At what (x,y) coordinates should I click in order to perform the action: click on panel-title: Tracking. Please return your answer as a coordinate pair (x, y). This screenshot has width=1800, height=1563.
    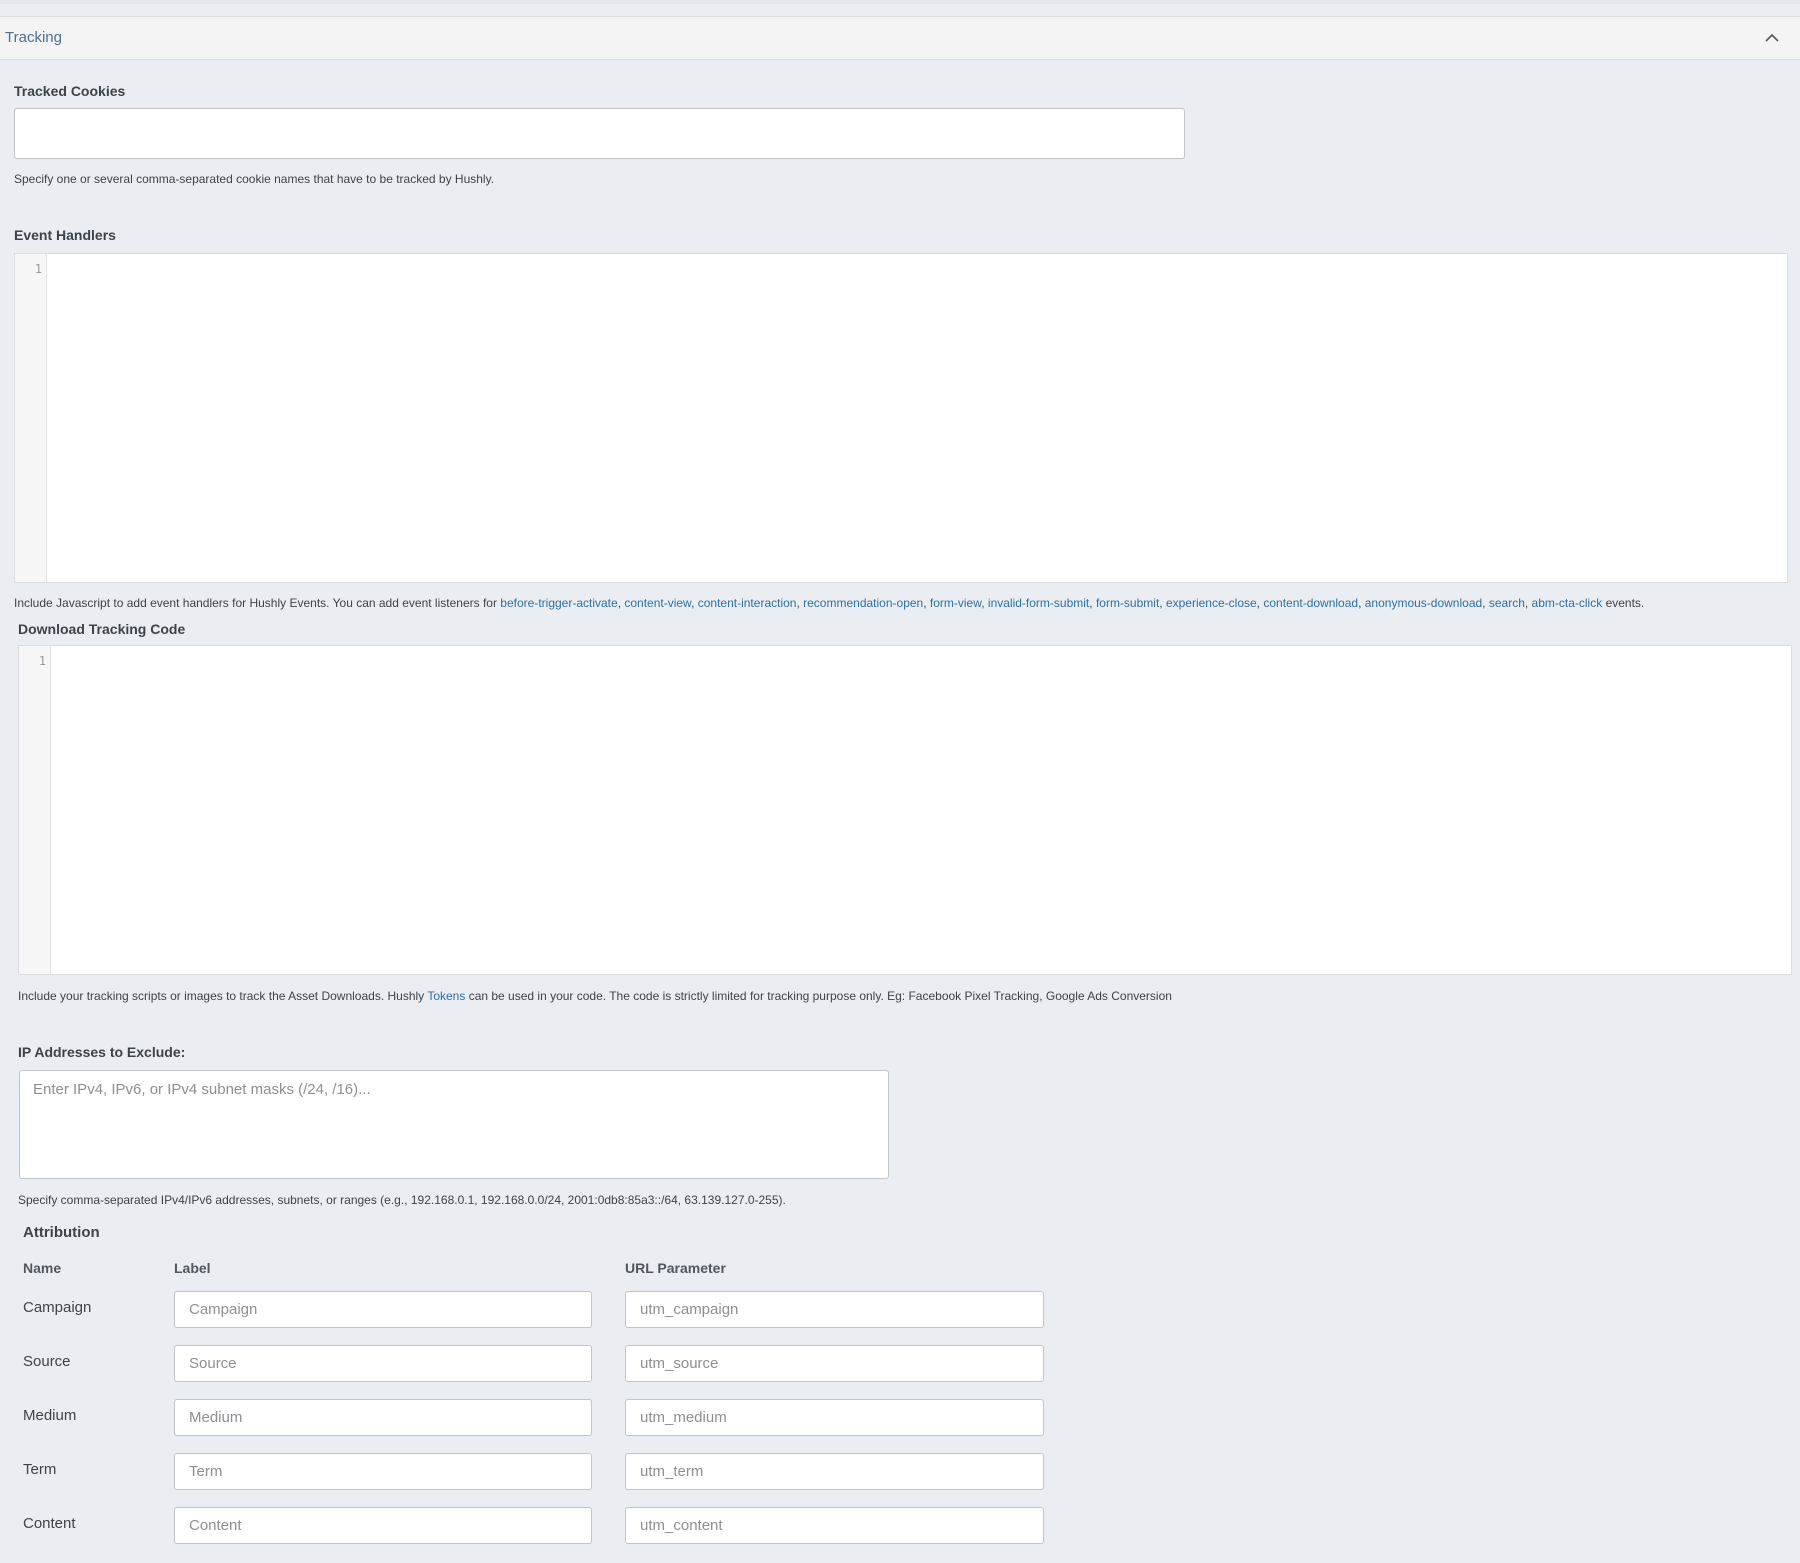
    Looking at the image, I should click on (33, 37).